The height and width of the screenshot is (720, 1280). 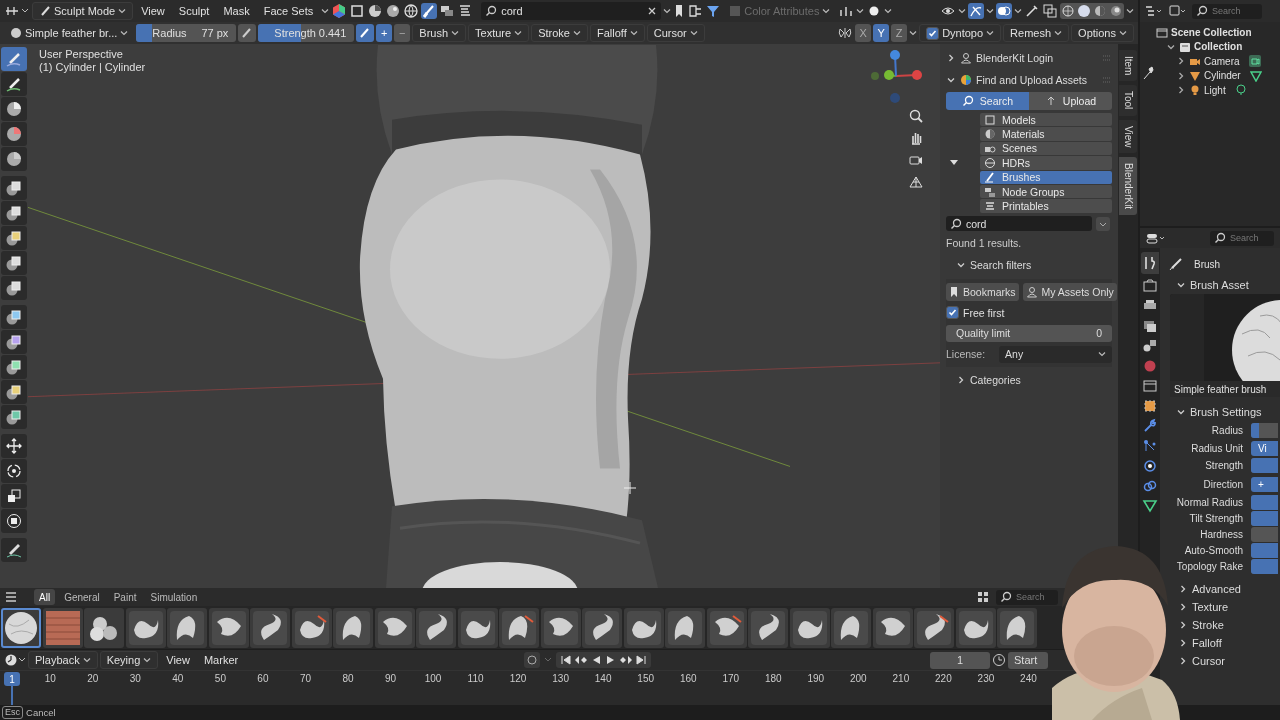 I want to click on timeline-menu: Playback, so click(x=63, y=660).